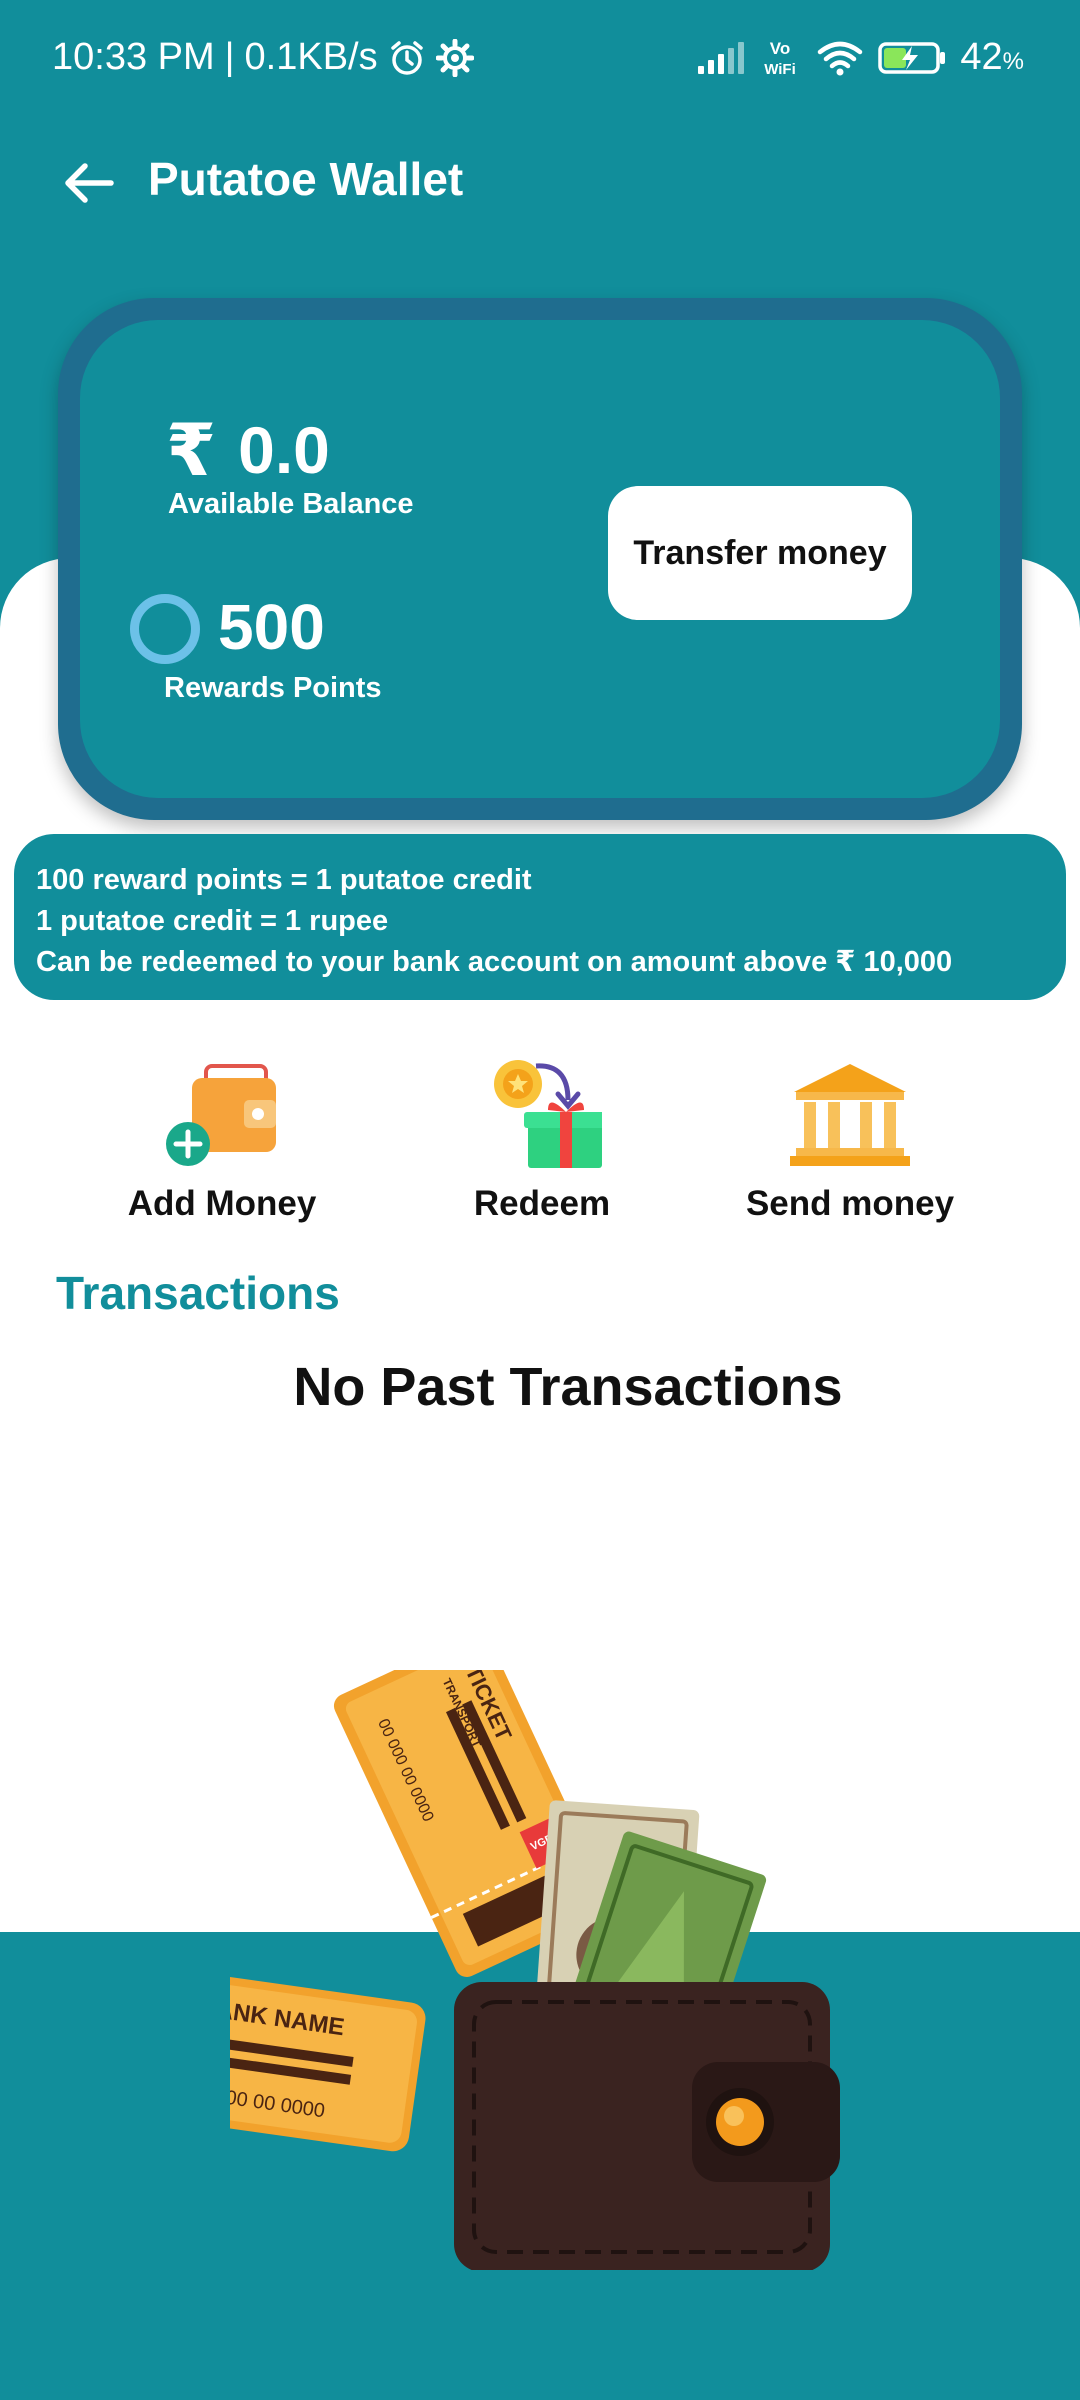 This screenshot has height=2400, width=1080. Describe the element at coordinates (781, 69) in the screenshot. I see `svg-text: WiFi` at that location.